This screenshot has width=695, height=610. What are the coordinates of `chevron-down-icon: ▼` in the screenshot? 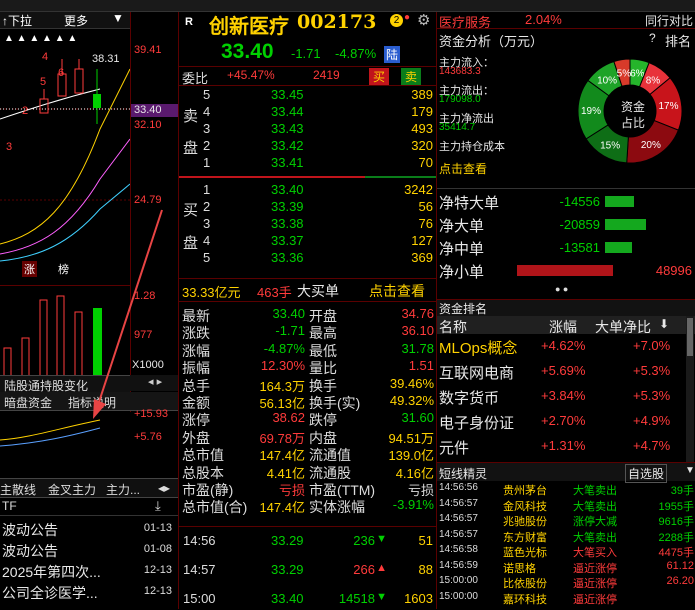 It's located at (690, 470).